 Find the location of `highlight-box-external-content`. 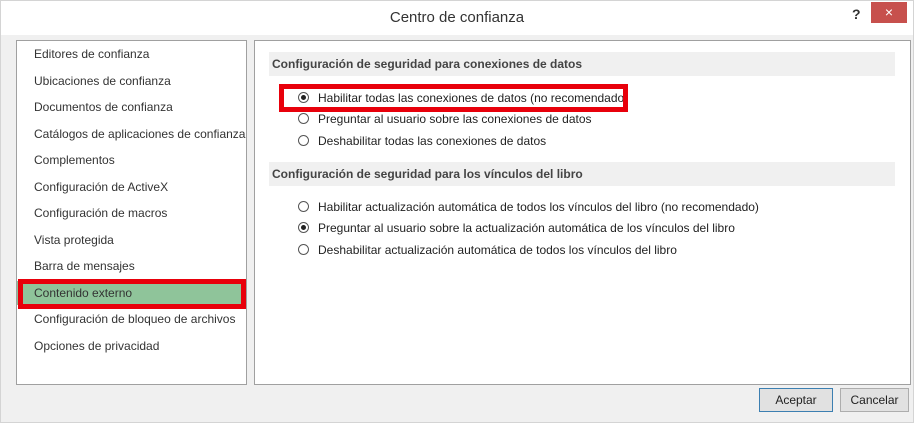

highlight-box-external-content is located at coordinates (132, 294).